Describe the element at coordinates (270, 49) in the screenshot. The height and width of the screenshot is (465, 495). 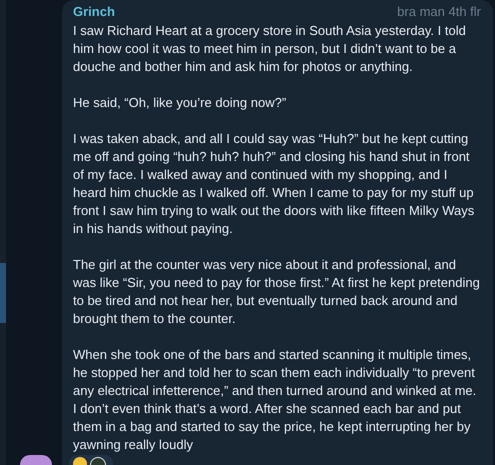
I see `message-paragraph: I saw Richard Heart at a grocery store in South Asia yesterday. I told him how cool it was to meet him in person, but I didn’t want to be a douche and bother him and ask him for photos or anything.` at that location.